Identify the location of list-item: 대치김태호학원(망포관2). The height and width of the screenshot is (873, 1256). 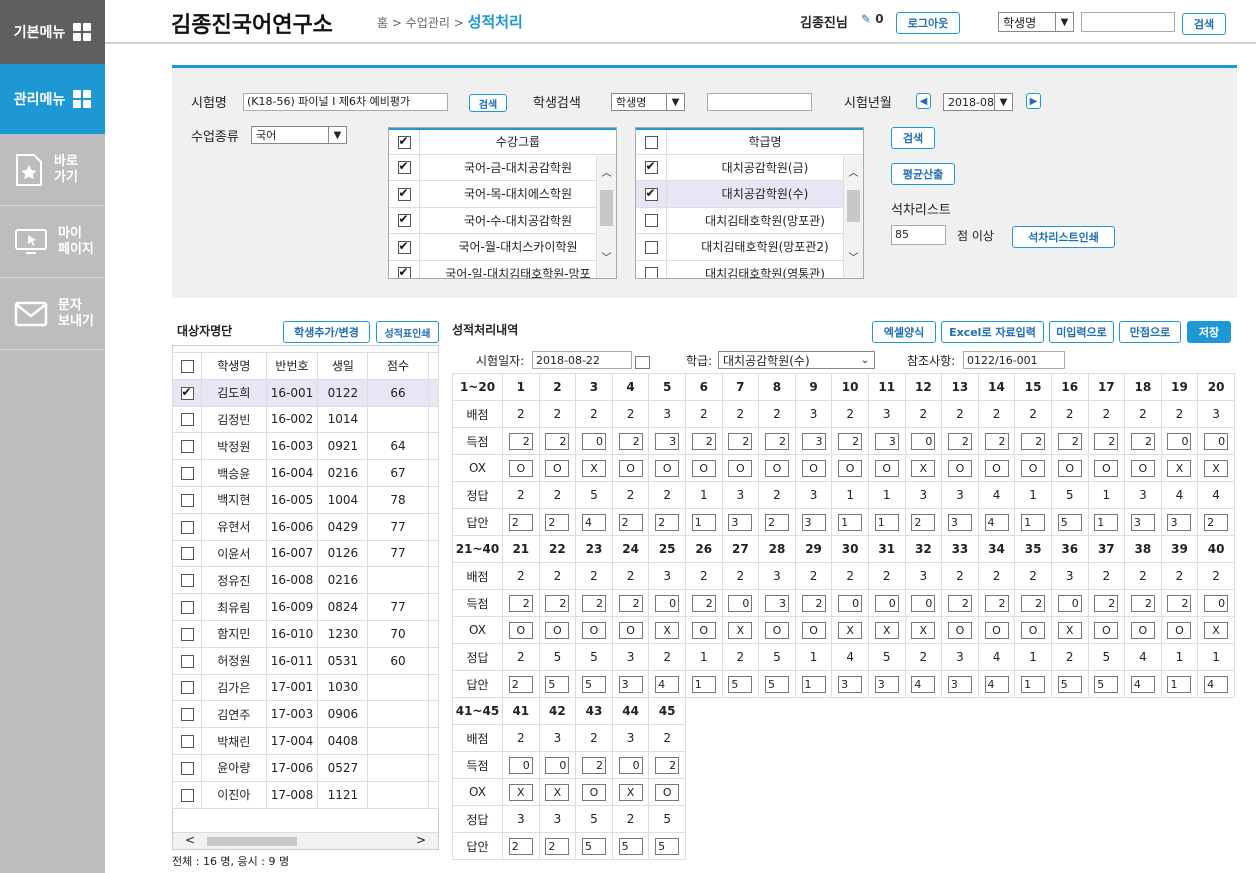
(749, 247).